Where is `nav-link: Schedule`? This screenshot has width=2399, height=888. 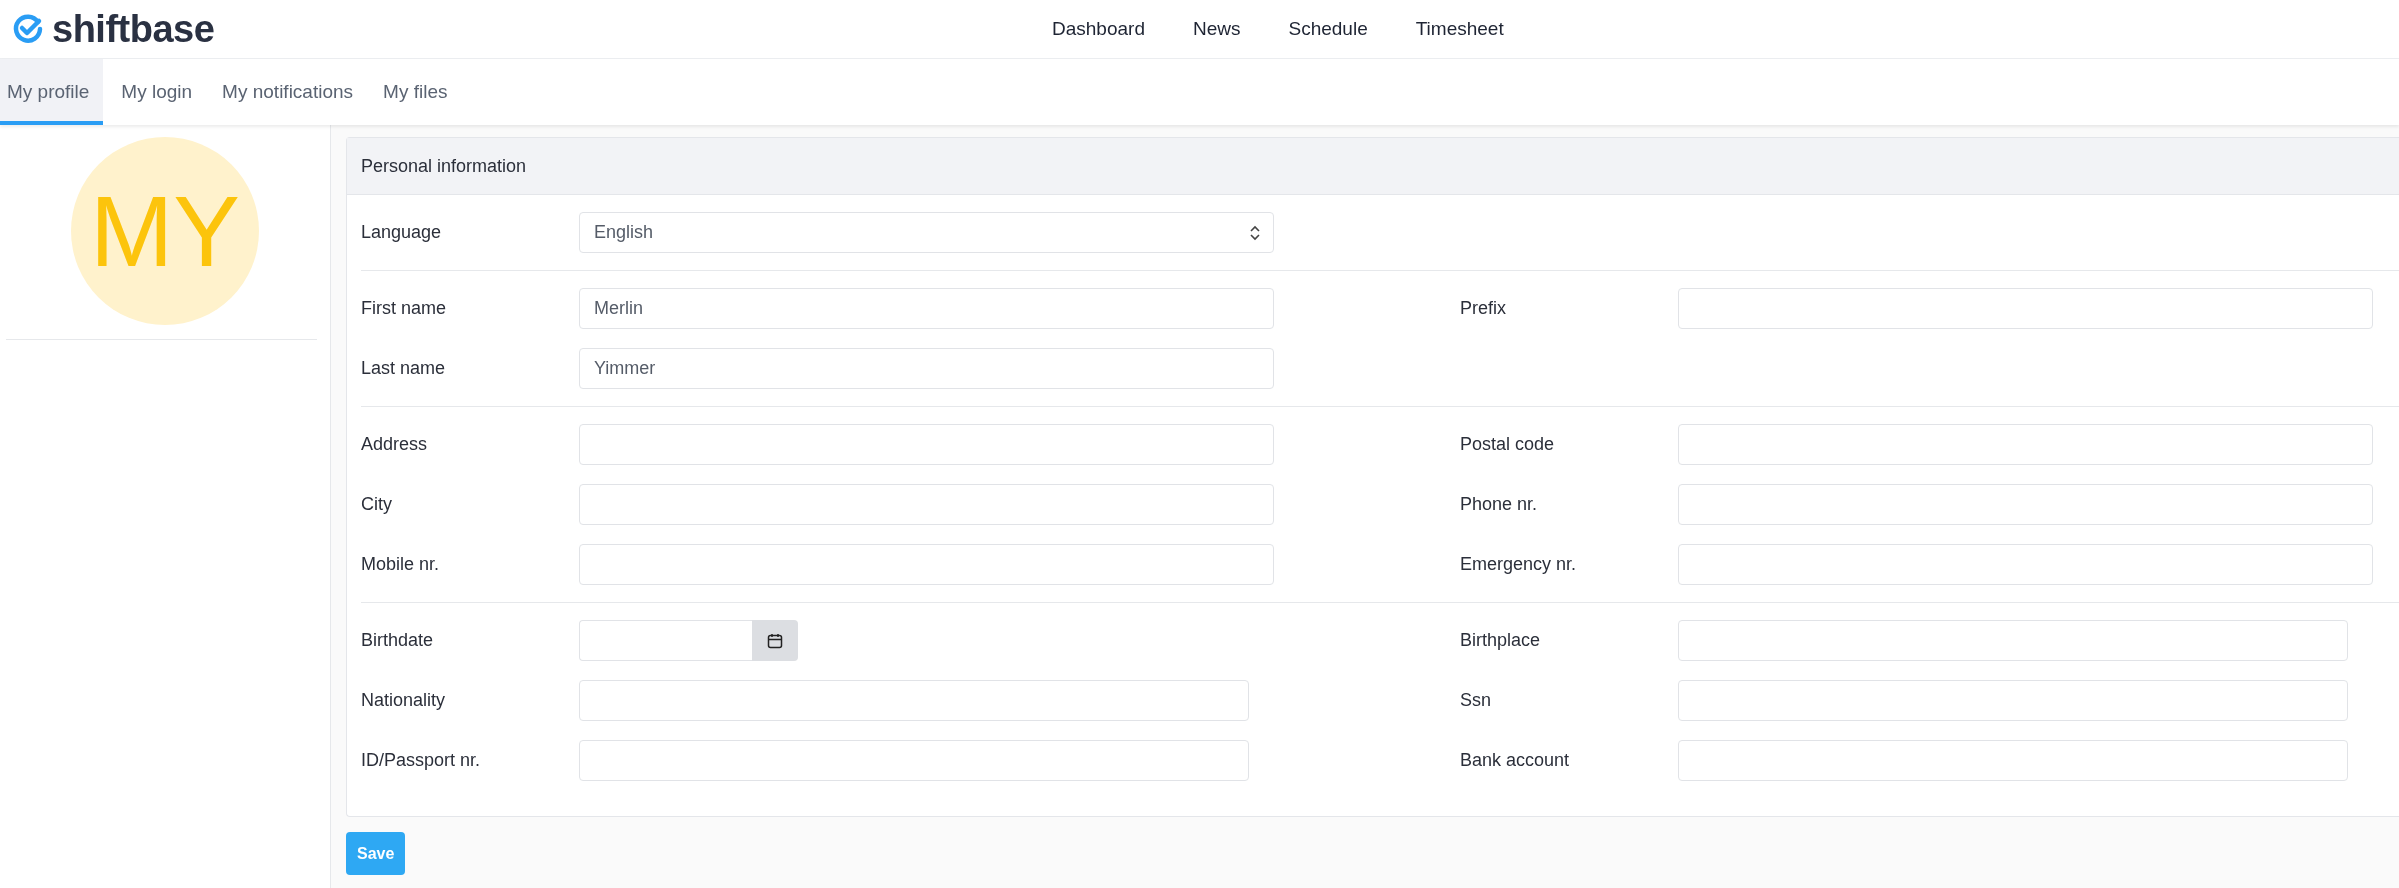
nav-link: Schedule is located at coordinates (1328, 29).